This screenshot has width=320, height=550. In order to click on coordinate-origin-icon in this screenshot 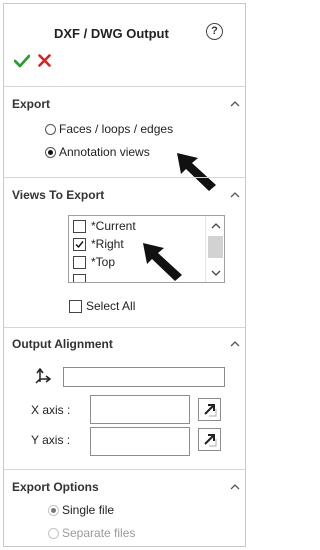, I will do `click(43, 375)`.